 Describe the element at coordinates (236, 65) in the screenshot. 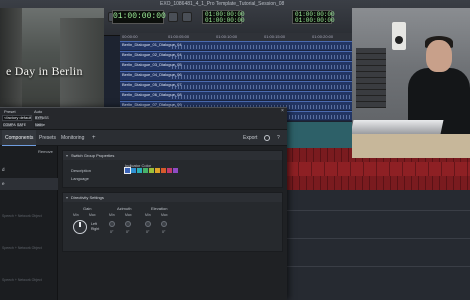

I see `audio-clip: Berlin_Dialogue_03_Dialogue_05` at that location.